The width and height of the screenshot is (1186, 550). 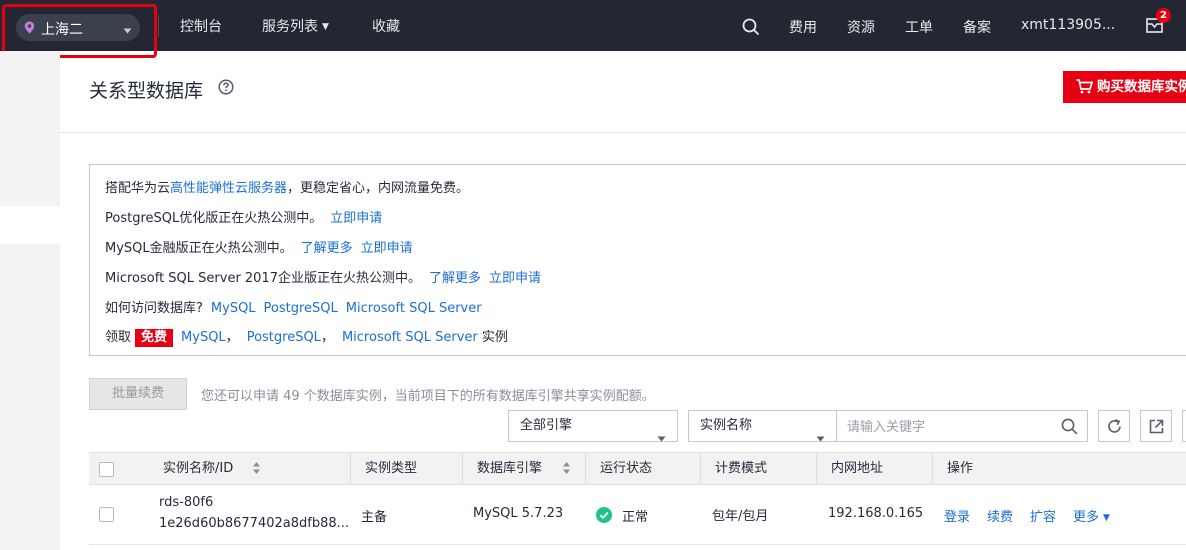 I want to click on billing-mode: 包年/包月, so click(x=740, y=516).